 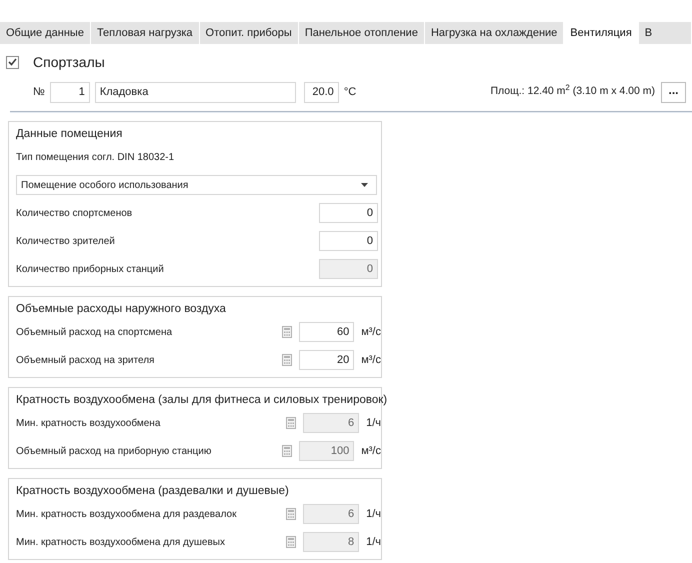 What do you see at coordinates (95, 333) in the screenshot?
I see `field-label: Объемный расход на спортсмена` at bounding box center [95, 333].